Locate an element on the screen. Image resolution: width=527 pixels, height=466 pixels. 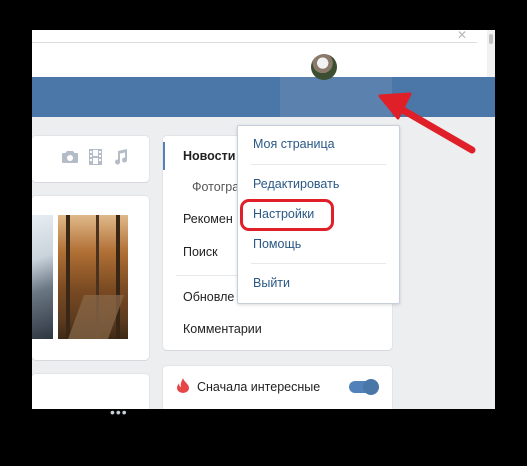
camera-icon is located at coordinates (70, 157).